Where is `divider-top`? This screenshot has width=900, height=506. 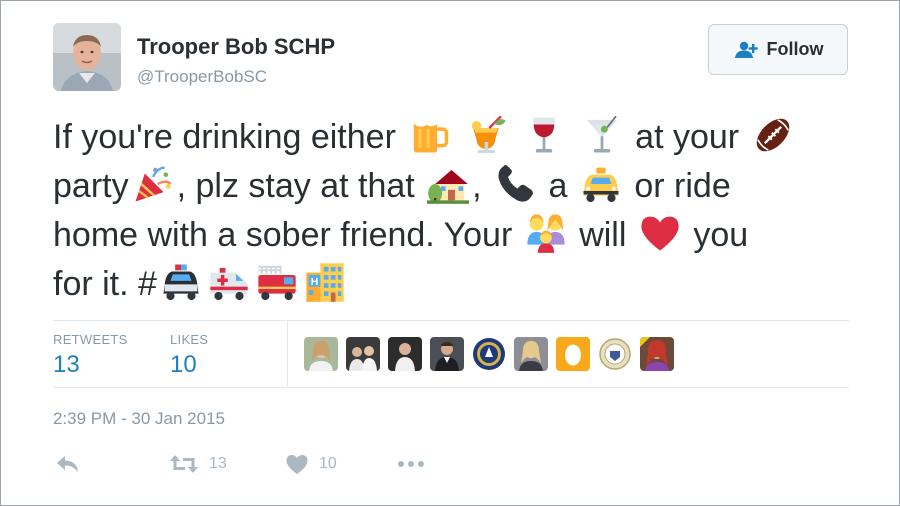 divider-top is located at coordinates (451, 320).